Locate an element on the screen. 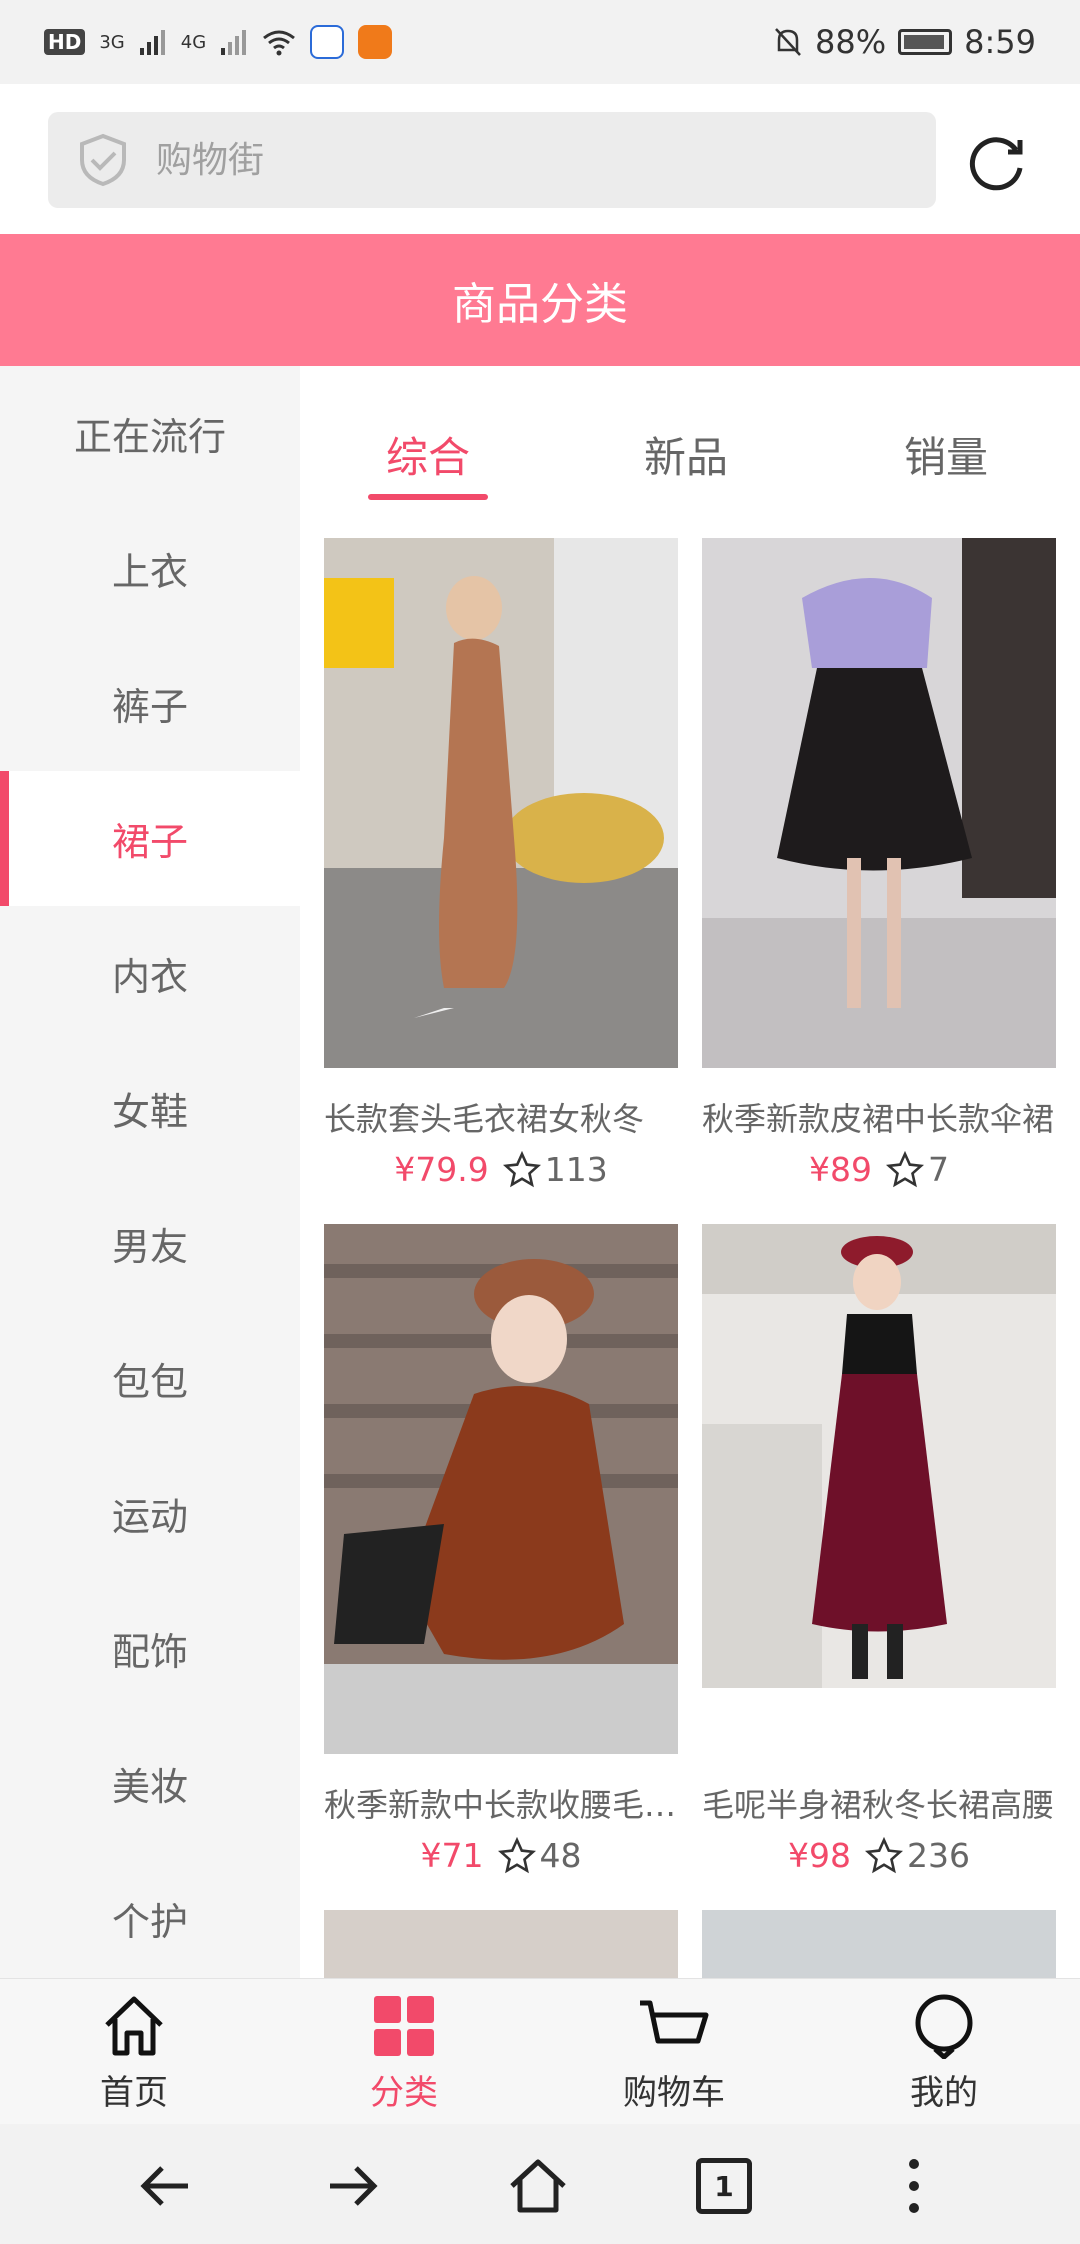 This screenshot has height=2244, width=1080. category-item-boyfriend: 男友 is located at coordinates (150, 1243).